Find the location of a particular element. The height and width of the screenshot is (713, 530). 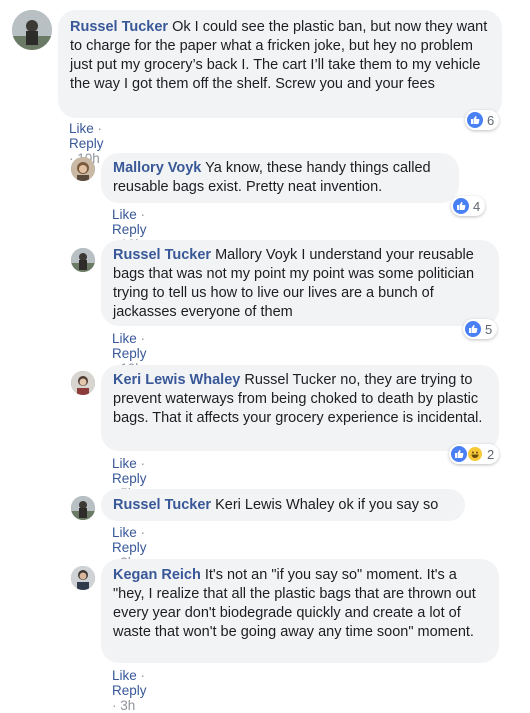

reaction-summary: 2 is located at coordinates (474, 454).